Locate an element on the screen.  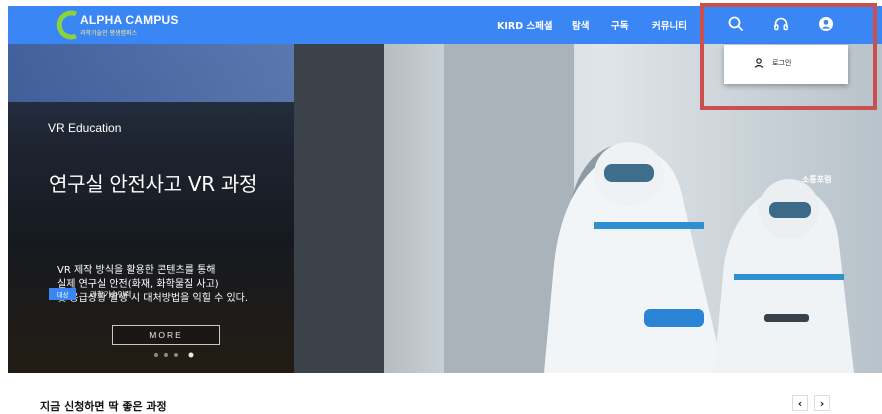
hero-description-line: 및 응급상황 발생 시 대처방법을 익힐 수 있다. is located at coordinates (153, 298).